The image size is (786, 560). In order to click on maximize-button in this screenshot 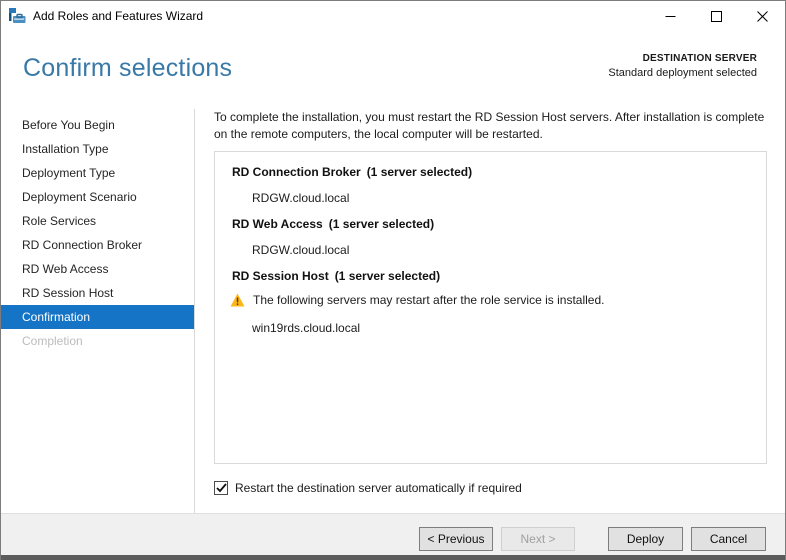, I will do `click(716, 16)`.